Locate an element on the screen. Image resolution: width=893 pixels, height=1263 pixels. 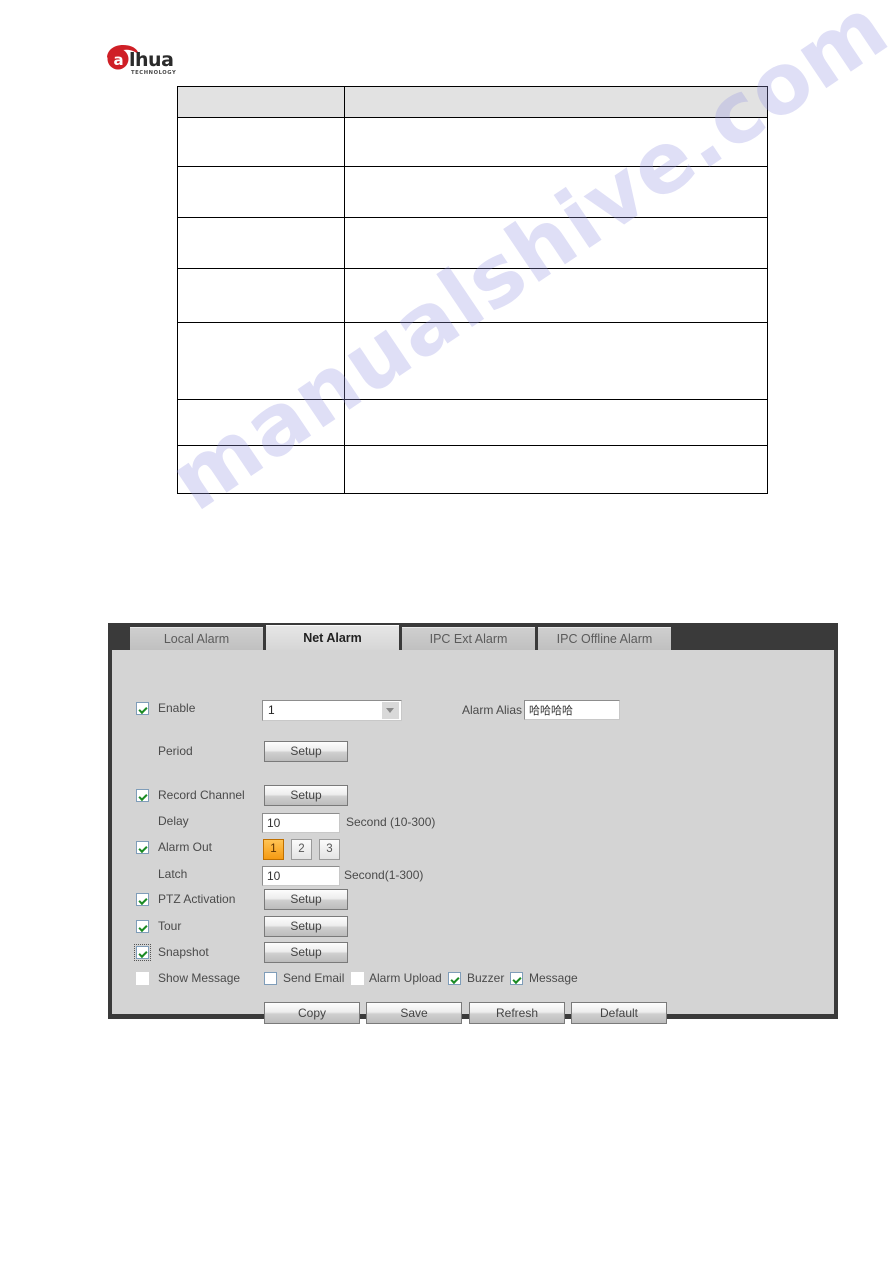
enable-checkbox is located at coordinates (143, 709).